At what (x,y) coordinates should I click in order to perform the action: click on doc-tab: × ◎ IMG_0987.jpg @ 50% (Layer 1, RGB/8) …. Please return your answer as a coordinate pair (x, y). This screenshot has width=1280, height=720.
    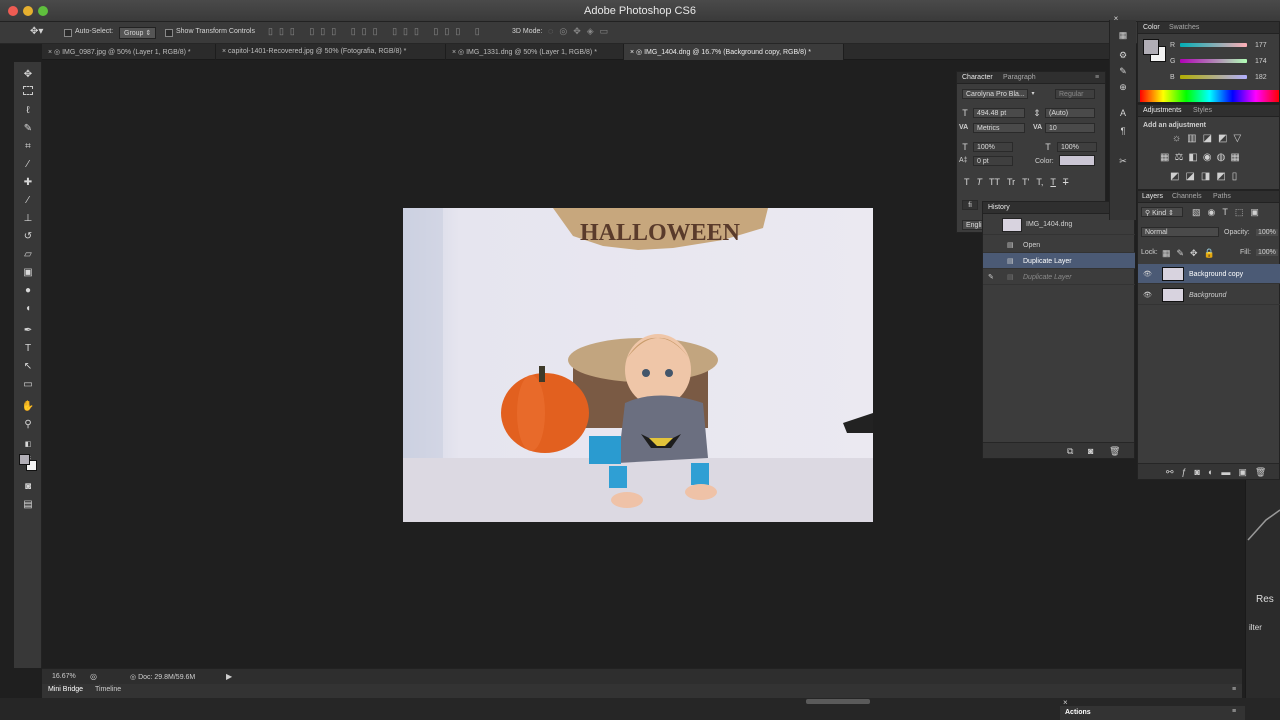
    Looking at the image, I should click on (129, 52).